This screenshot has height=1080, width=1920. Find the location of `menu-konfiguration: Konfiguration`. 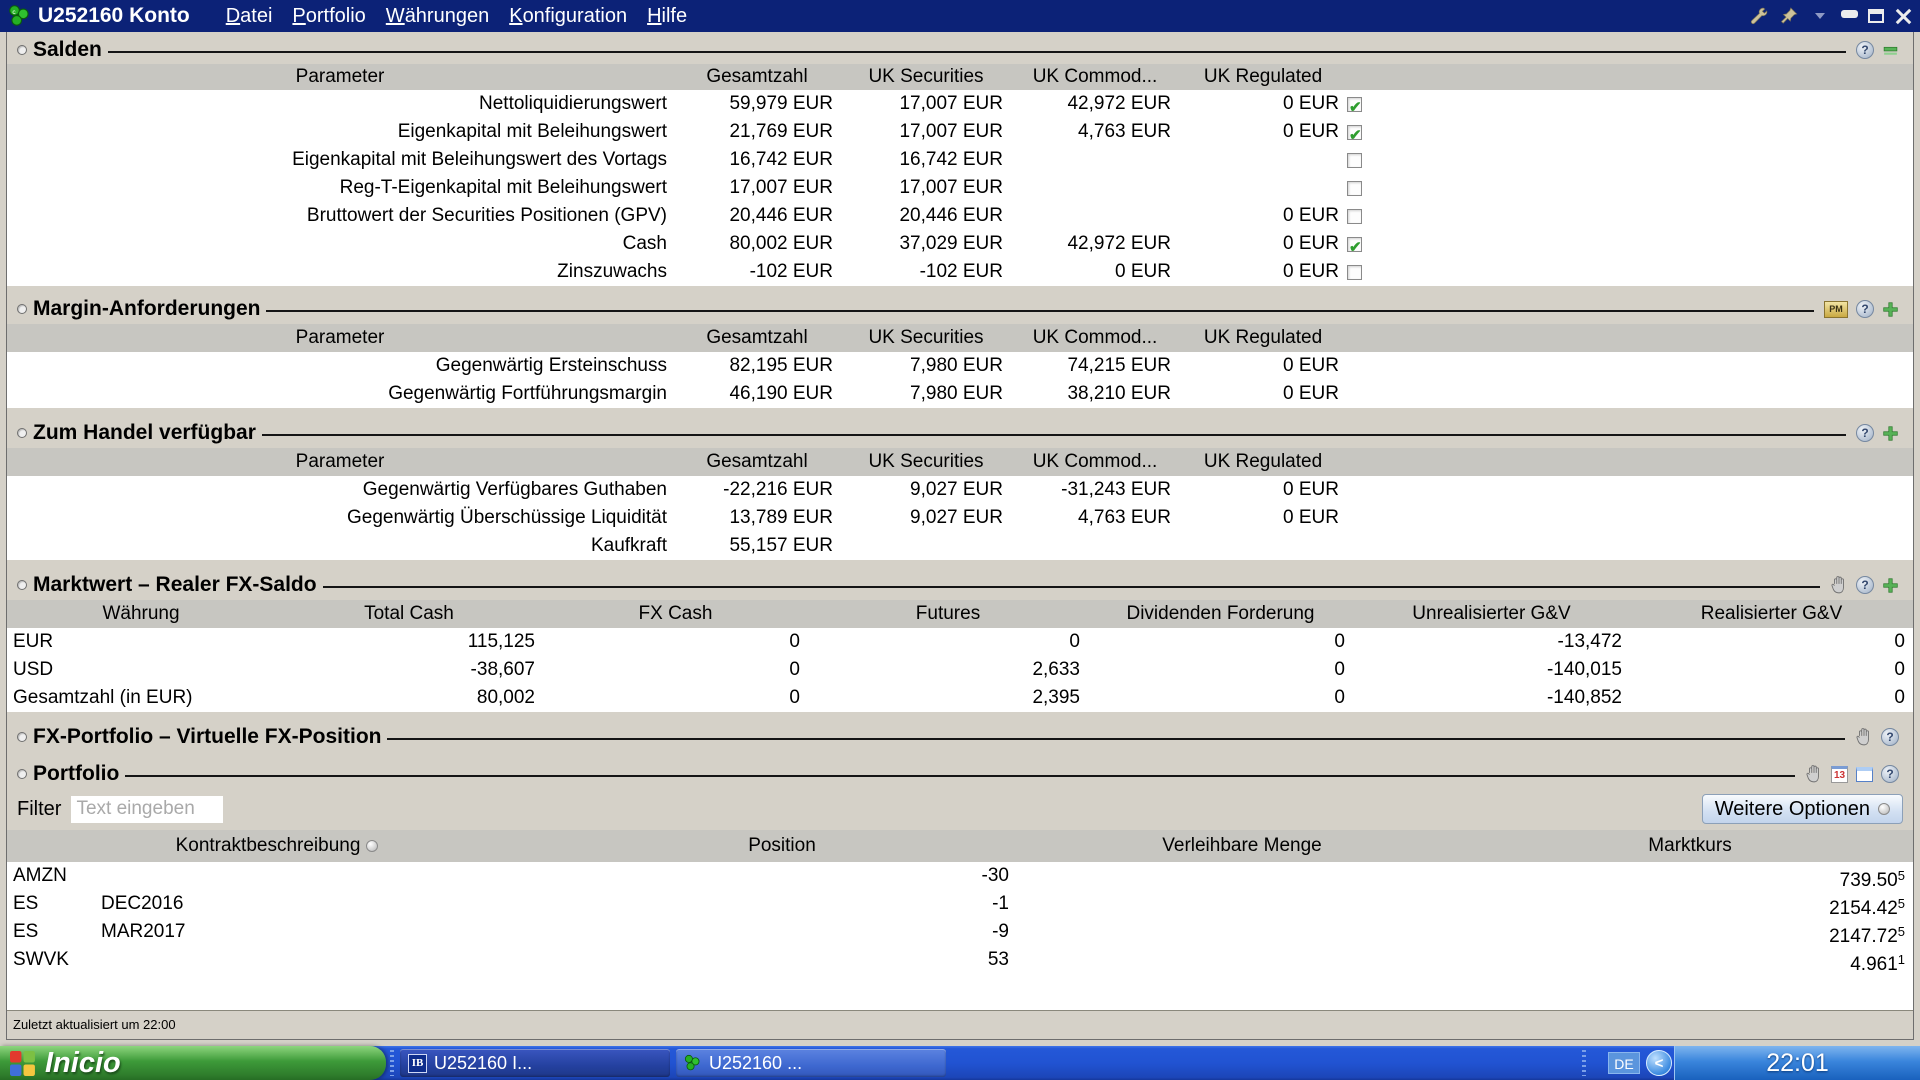

menu-konfiguration: Konfiguration is located at coordinates (568, 16).